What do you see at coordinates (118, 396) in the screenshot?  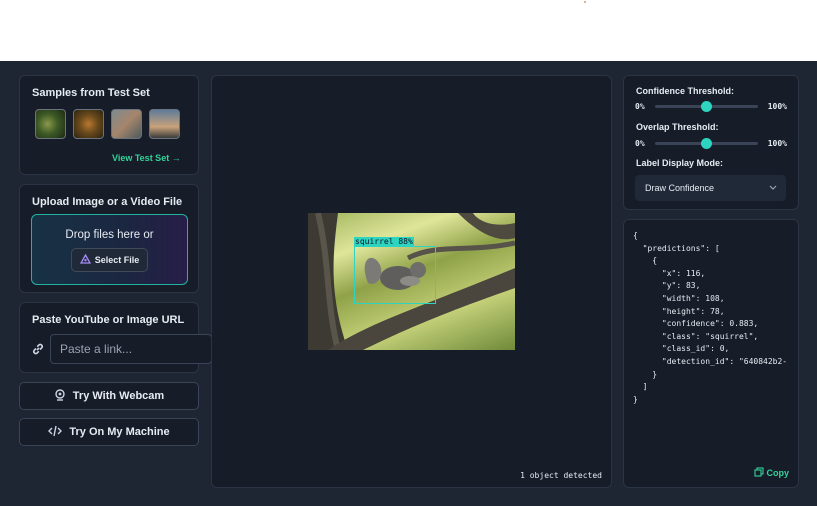 I see `try-webcam-label: Try With Webcam` at bounding box center [118, 396].